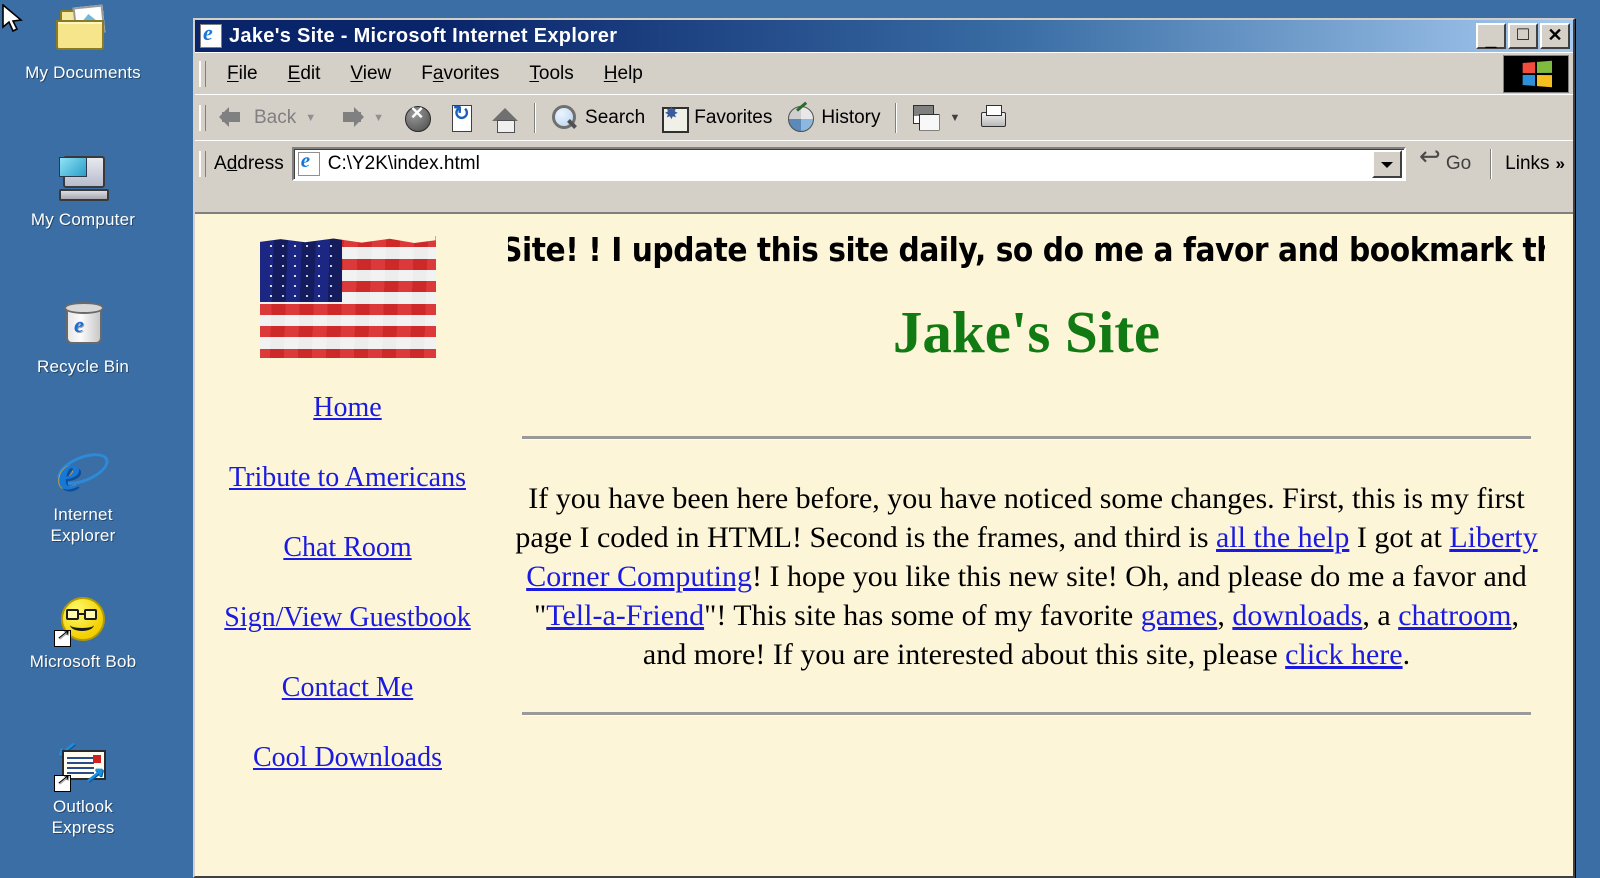  What do you see at coordinates (349, 118) in the screenshot?
I see `forward-arrow-icon` at bounding box center [349, 118].